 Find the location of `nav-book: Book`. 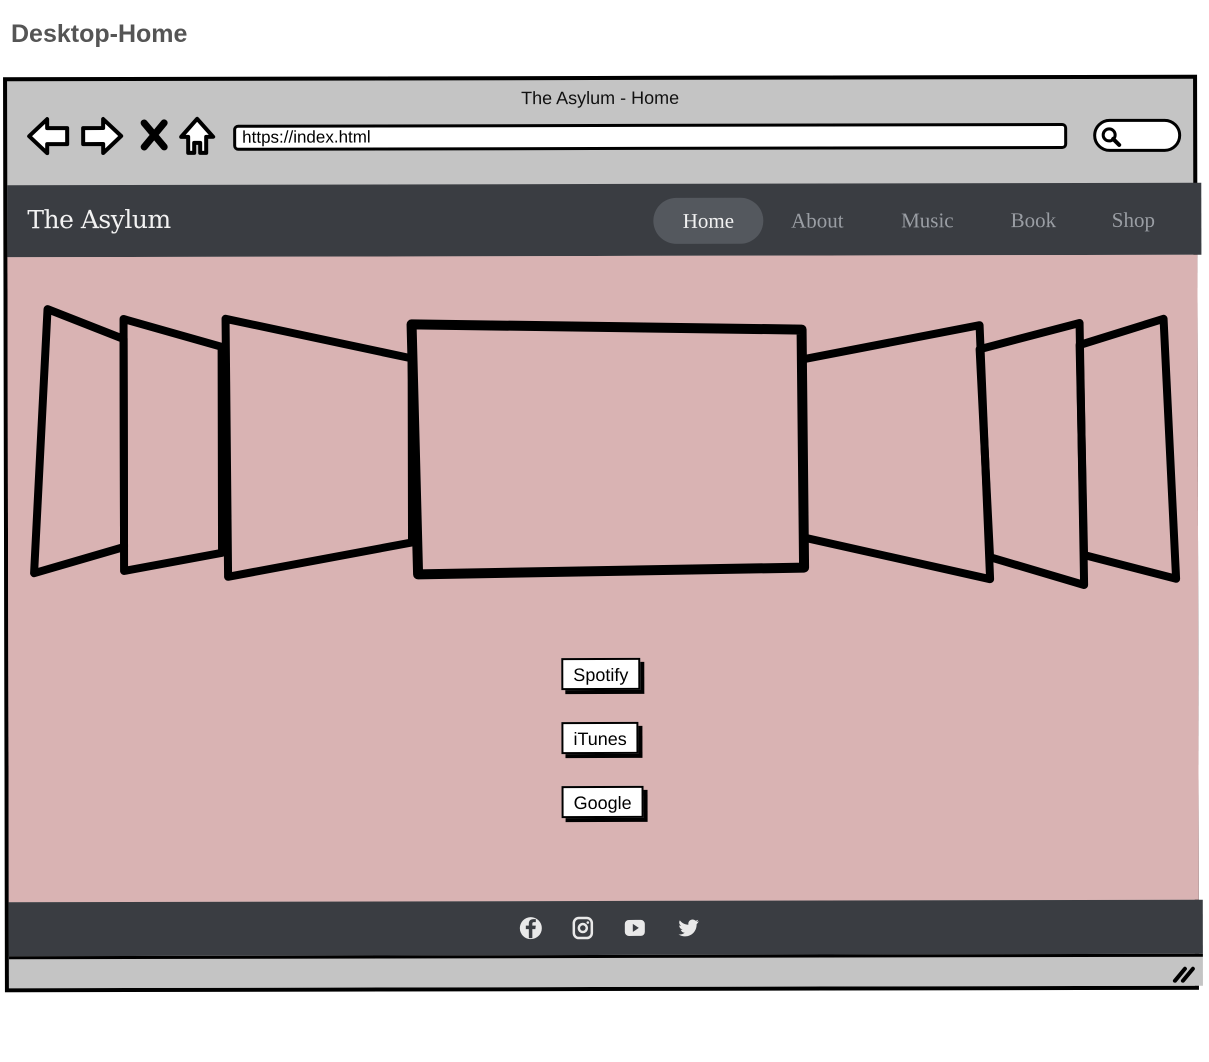

nav-book: Book is located at coordinates (1033, 220).